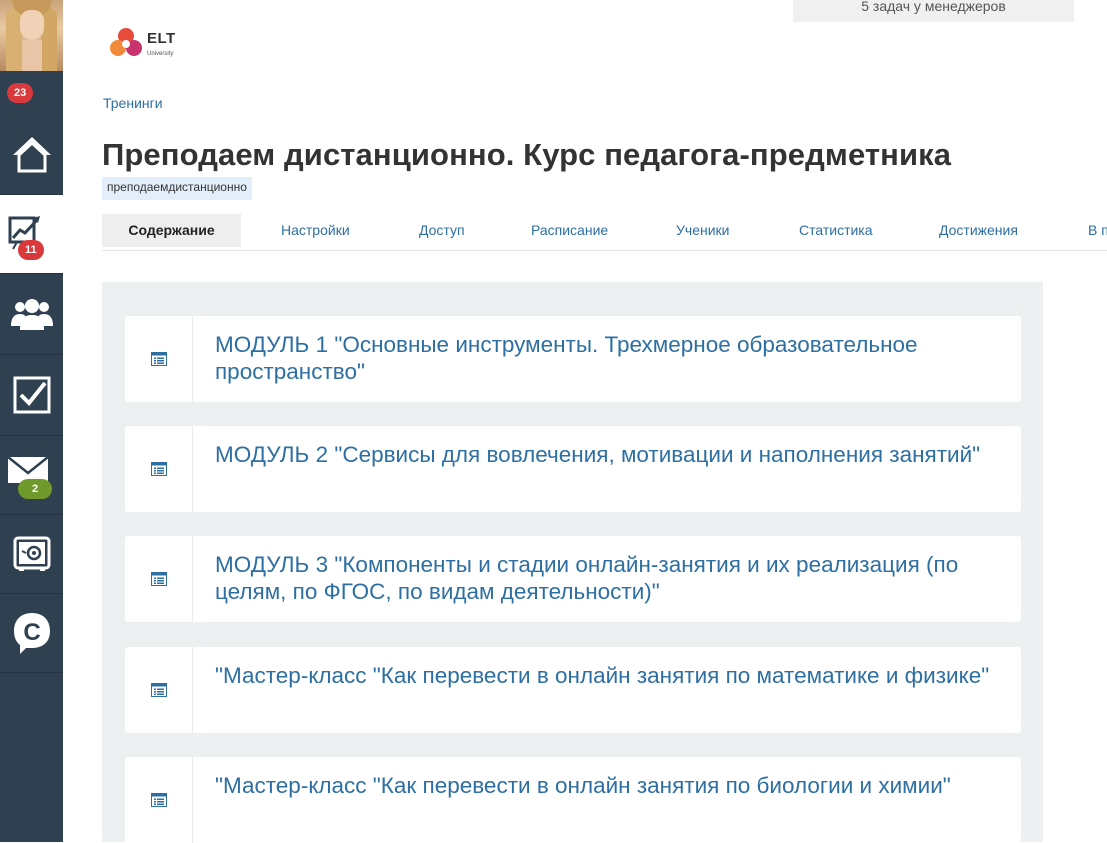 Image resolution: width=1107 pixels, height=843 pixels. I want to click on users-icon, so click(31, 314).